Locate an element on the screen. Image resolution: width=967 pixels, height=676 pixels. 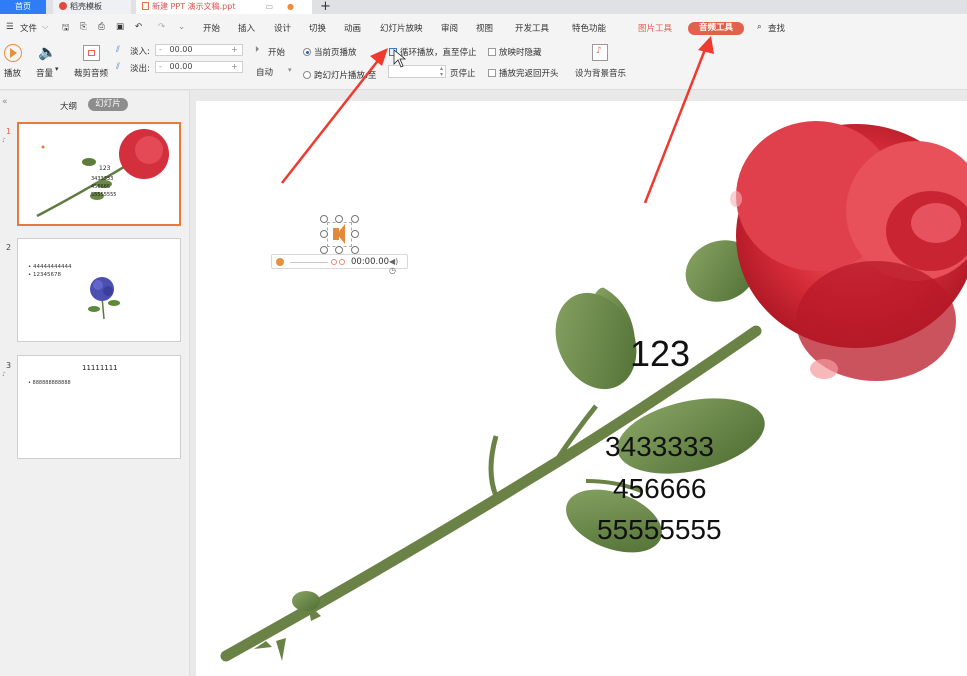
start-mode-select: 自动 ▾ is located at coordinates (274, 71).